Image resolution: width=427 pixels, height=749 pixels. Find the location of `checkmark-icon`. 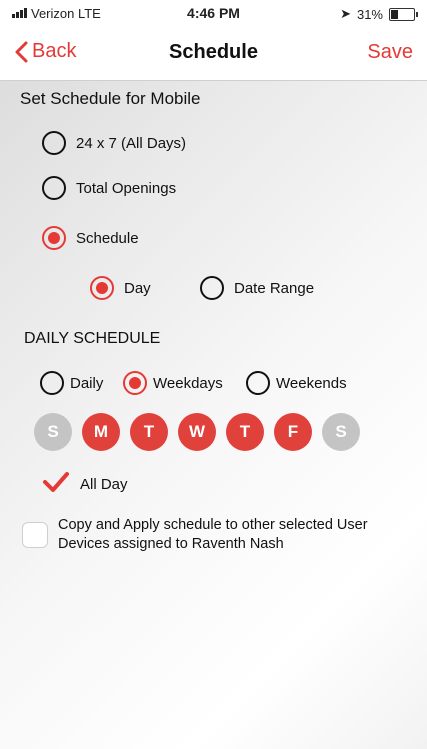

checkmark-icon is located at coordinates (56, 484).